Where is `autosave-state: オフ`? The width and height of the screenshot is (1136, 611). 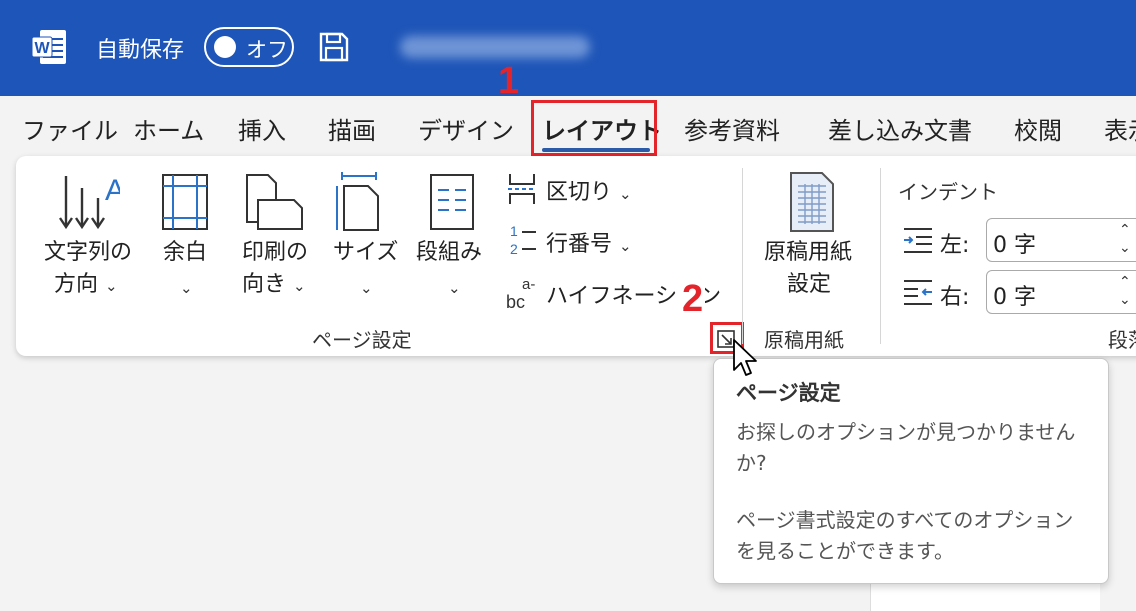 autosave-state: オフ is located at coordinates (267, 50).